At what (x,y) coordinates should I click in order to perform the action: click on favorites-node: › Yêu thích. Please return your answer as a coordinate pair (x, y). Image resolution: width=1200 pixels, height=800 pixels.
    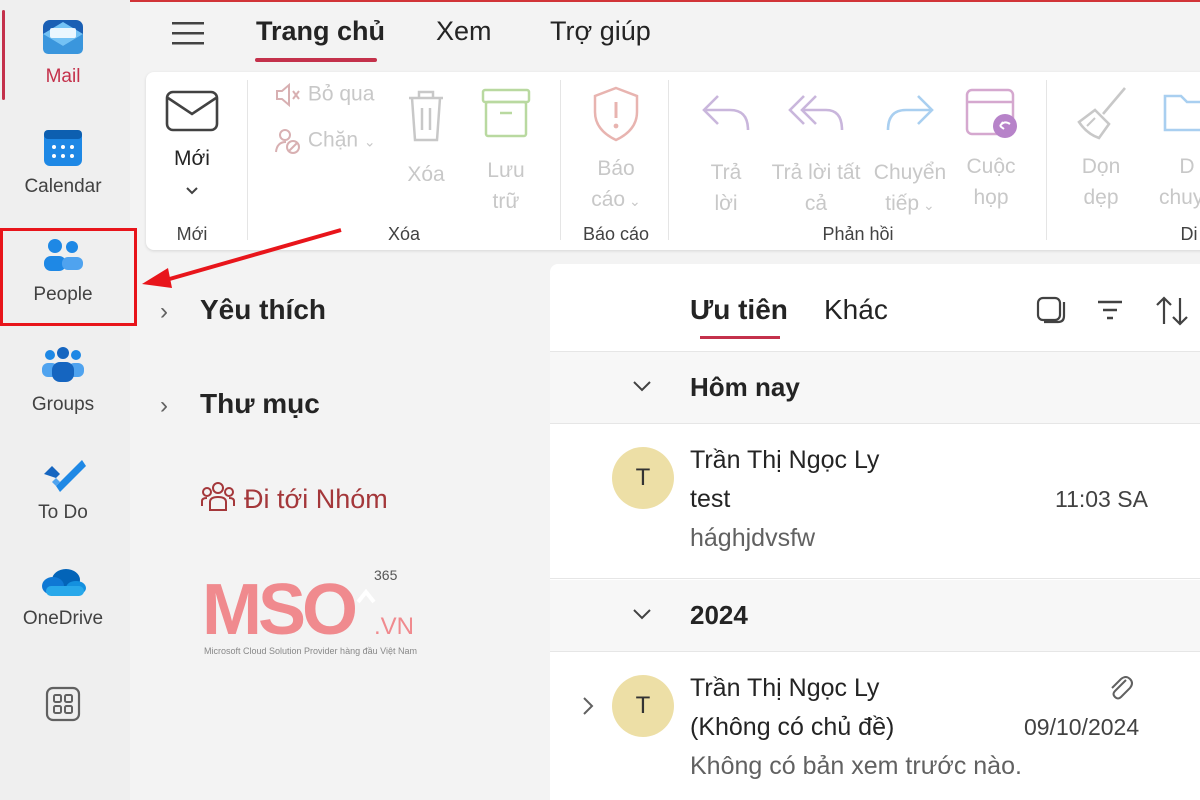
    Looking at the image, I should click on (243, 310).